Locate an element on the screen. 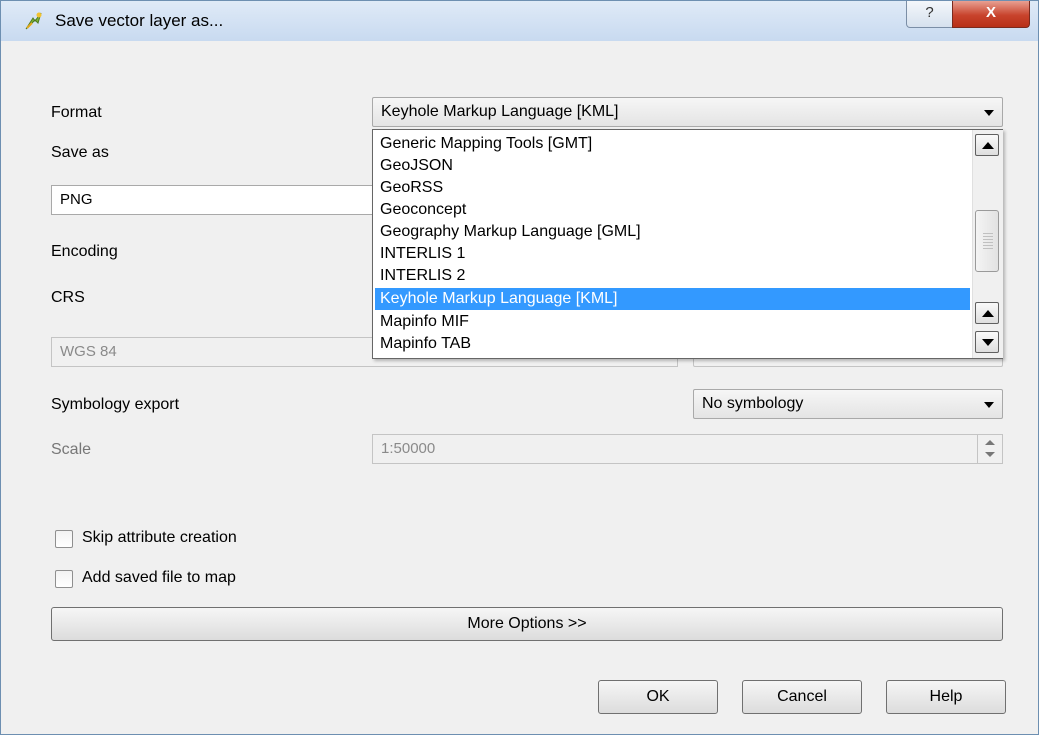 Image resolution: width=1039 pixels, height=735 pixels. spin-arrows-icon is located at coordinates (989, 449).